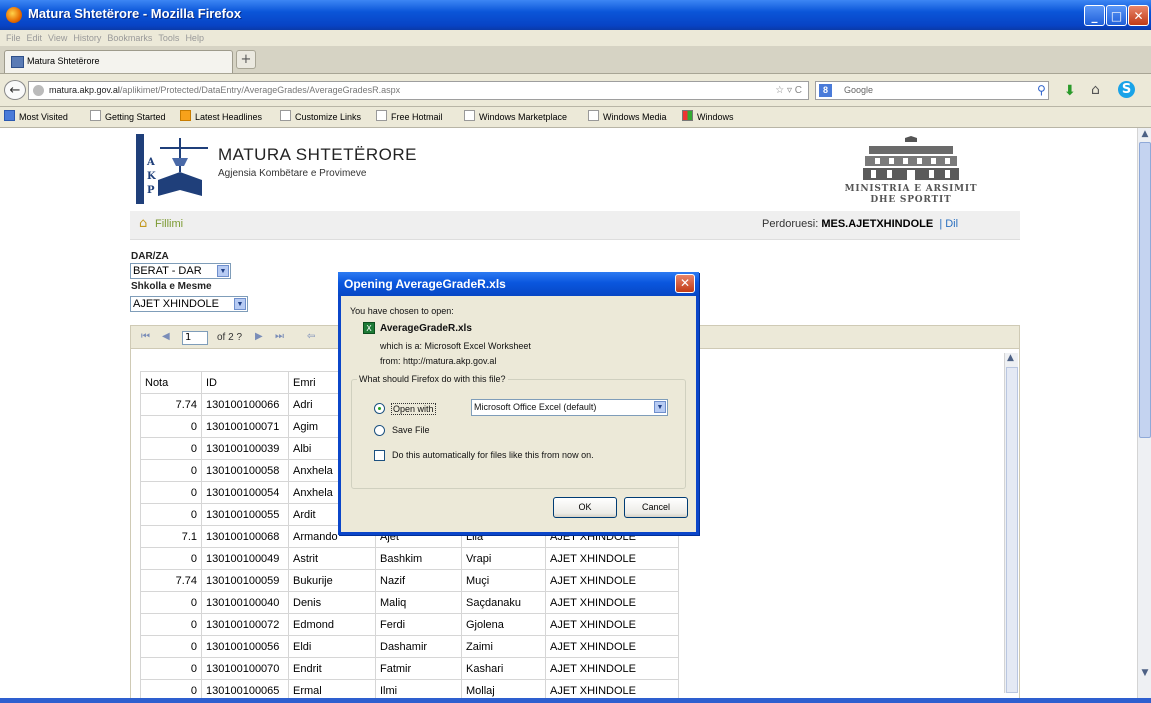 The image size is (1151, 703). I want to click on page-scrollbar: ▲ ▼, so click(1144, 413).